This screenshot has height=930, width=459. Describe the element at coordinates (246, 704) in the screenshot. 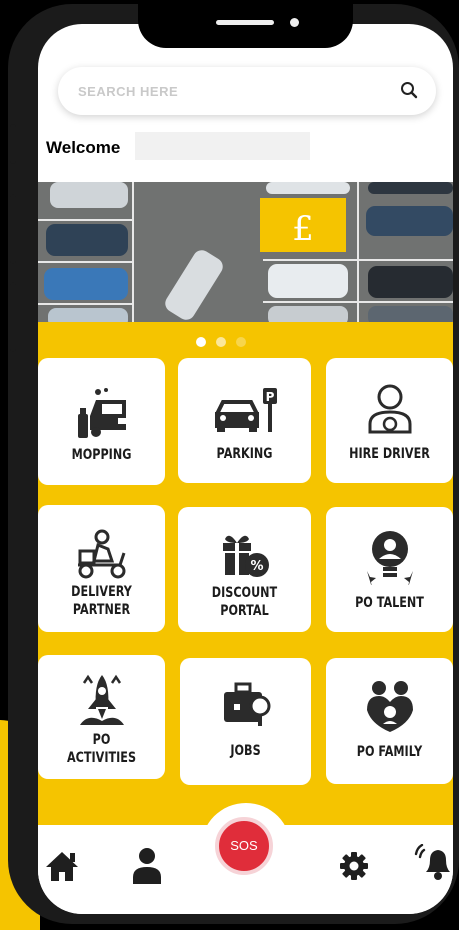

I see `briefcase-icon` at that location.